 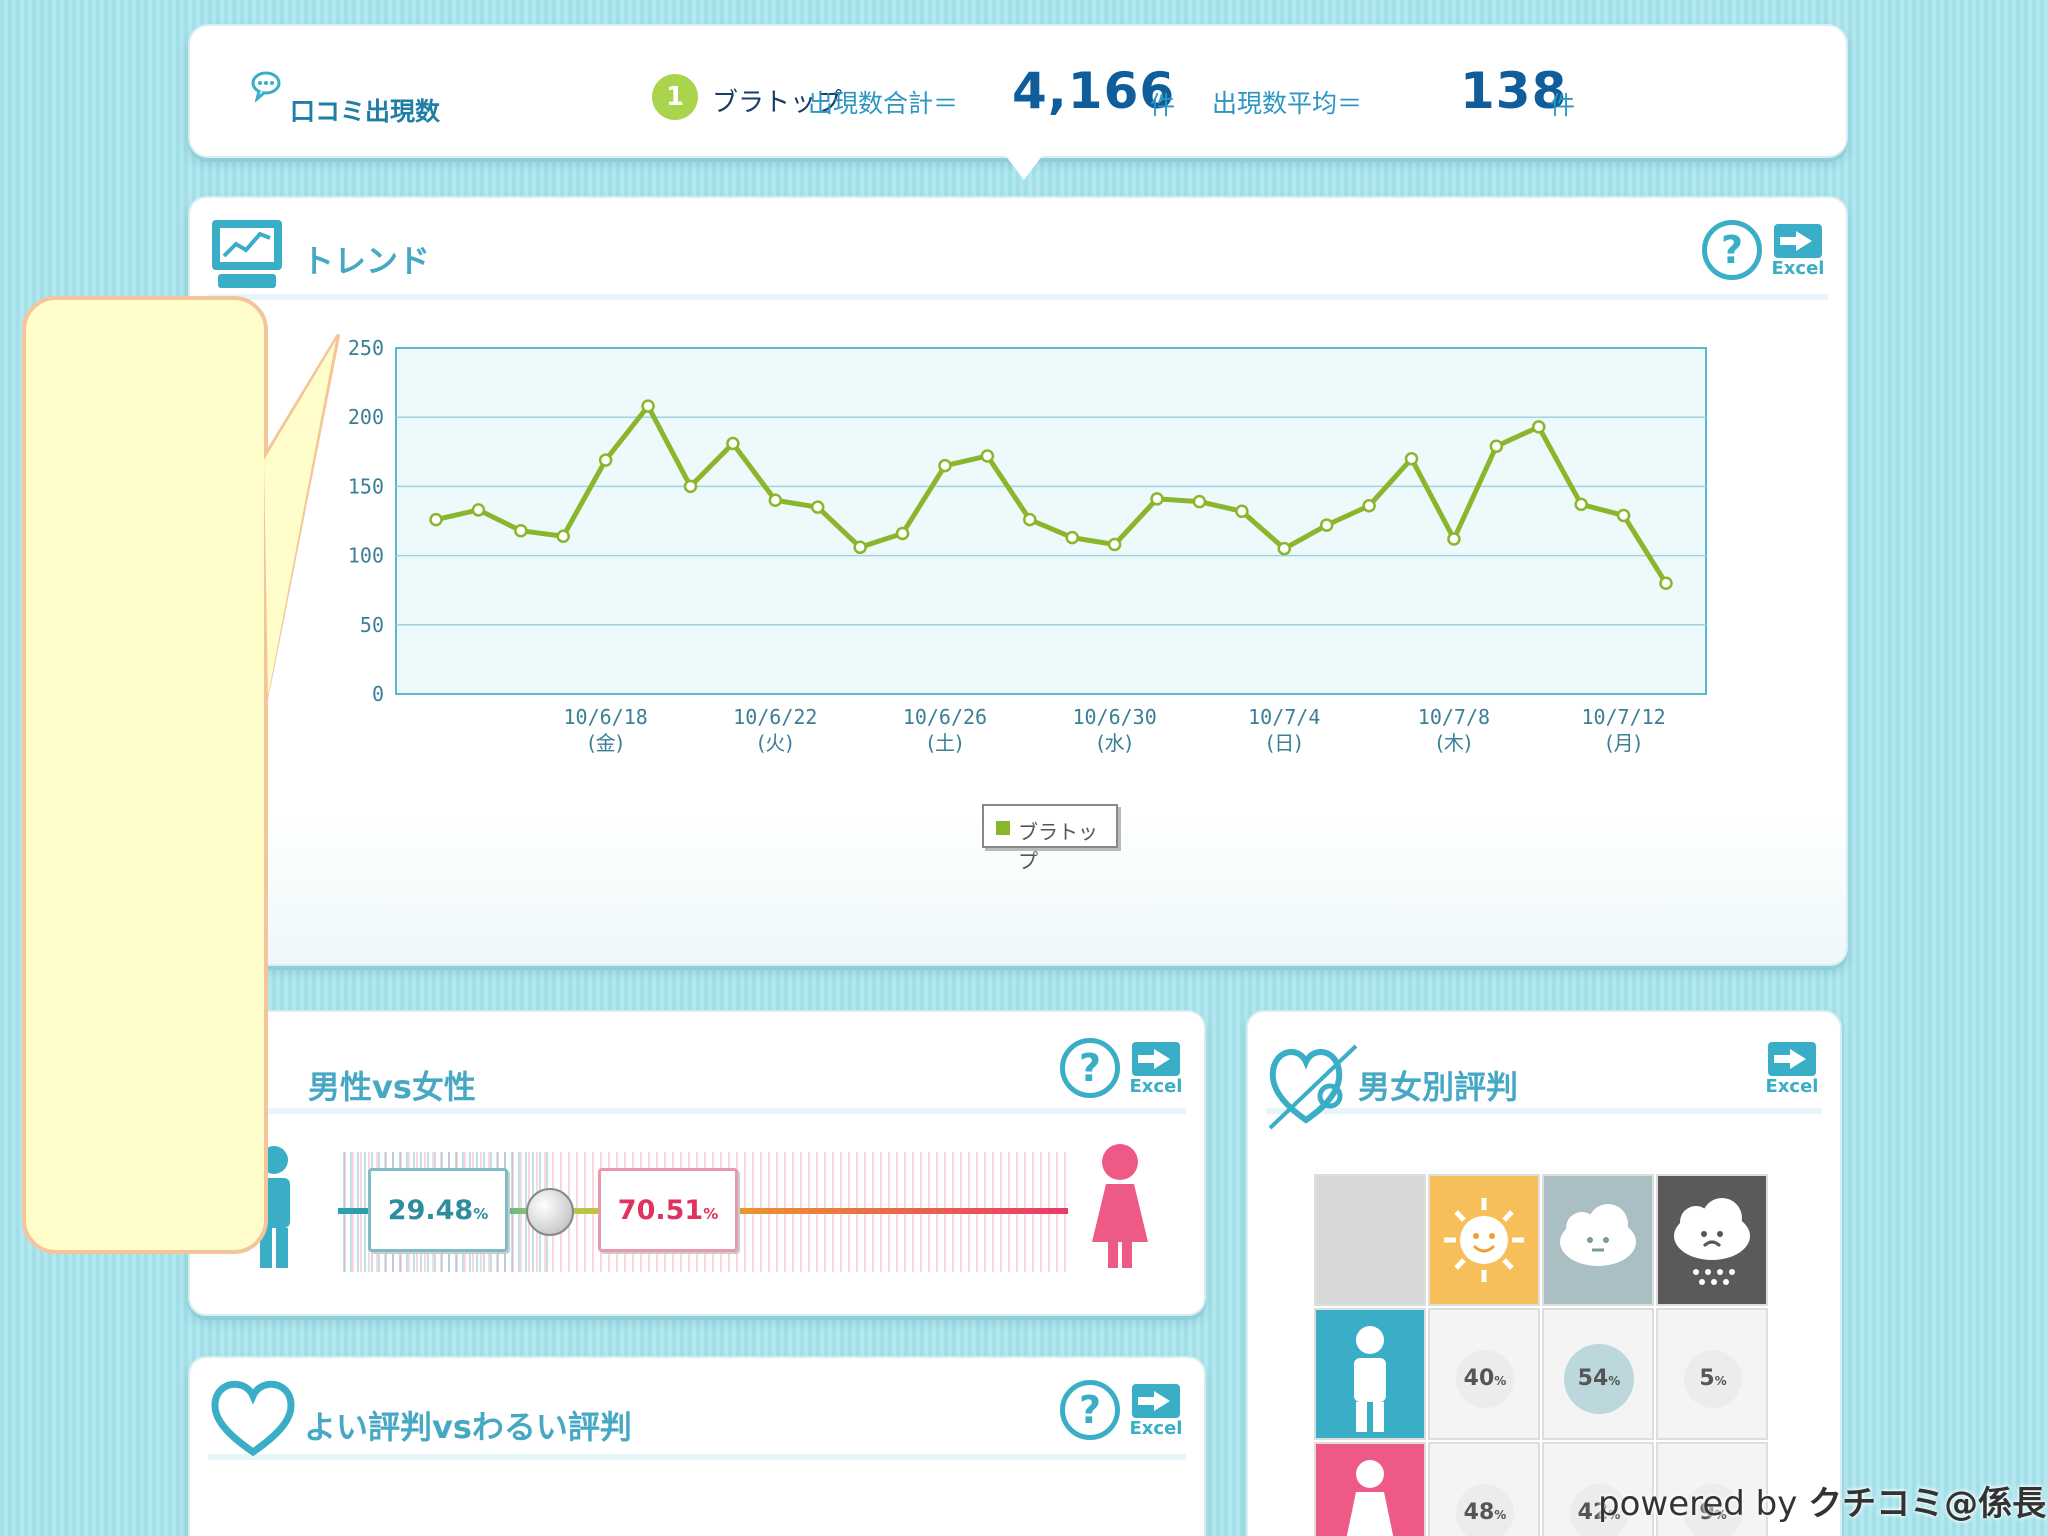 I want to click on grid-row-male, so click(x=1370, y=1374).